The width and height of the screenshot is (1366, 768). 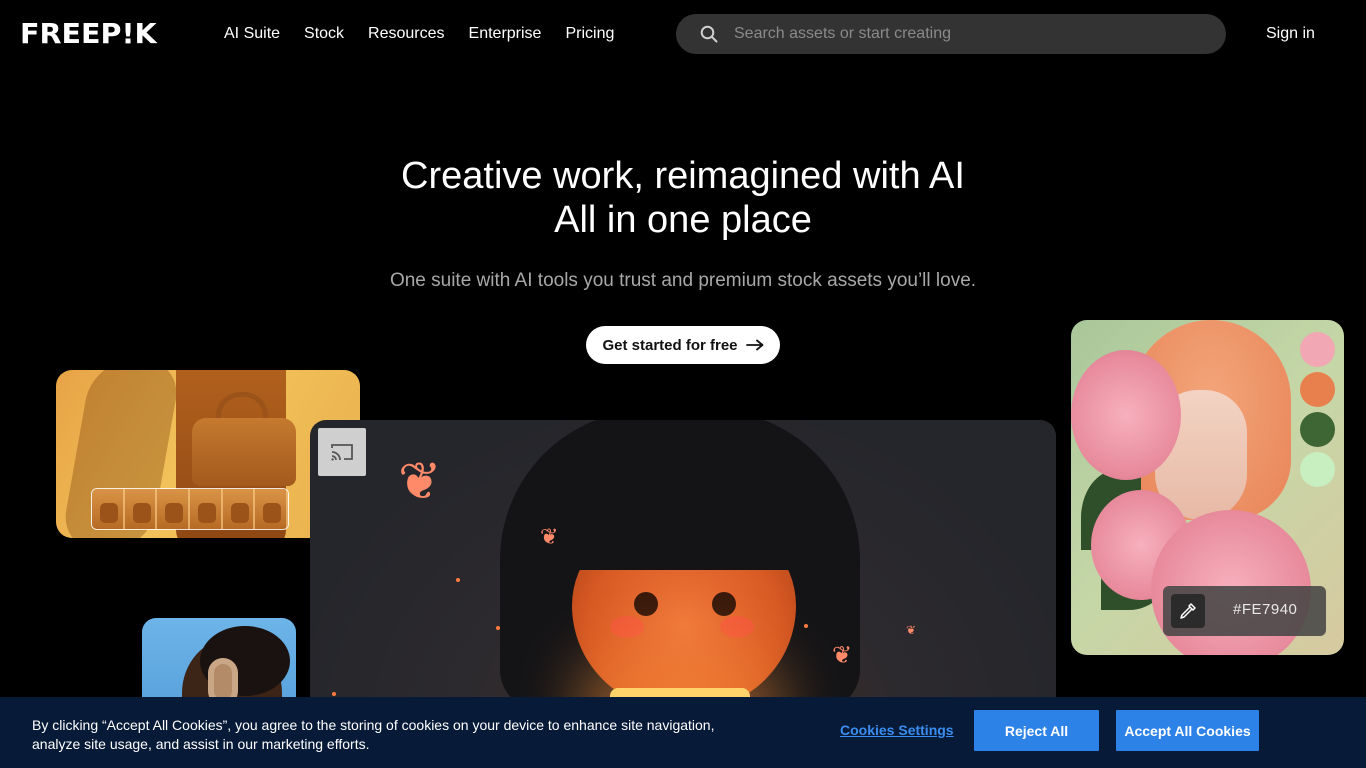 I want to click on variation-thumbnail-strip, so click(x=190, y=509).